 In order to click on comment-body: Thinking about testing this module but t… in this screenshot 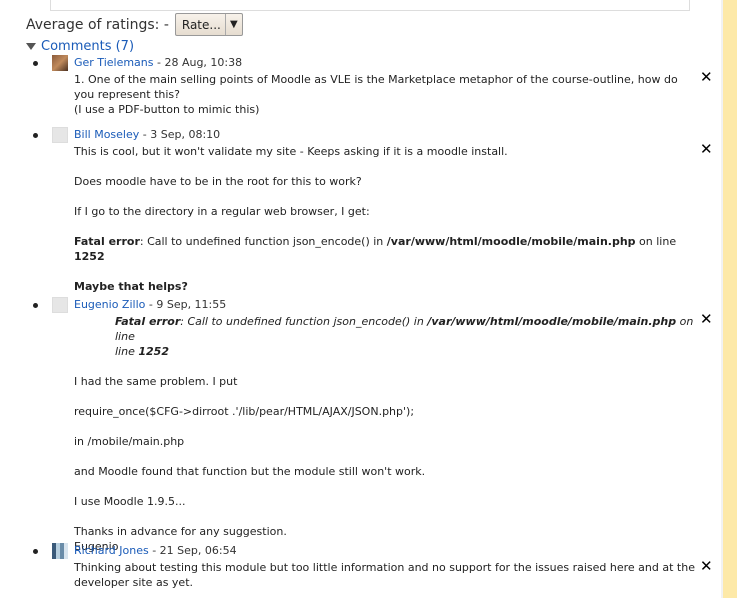, I will do `click(386, 575)`.